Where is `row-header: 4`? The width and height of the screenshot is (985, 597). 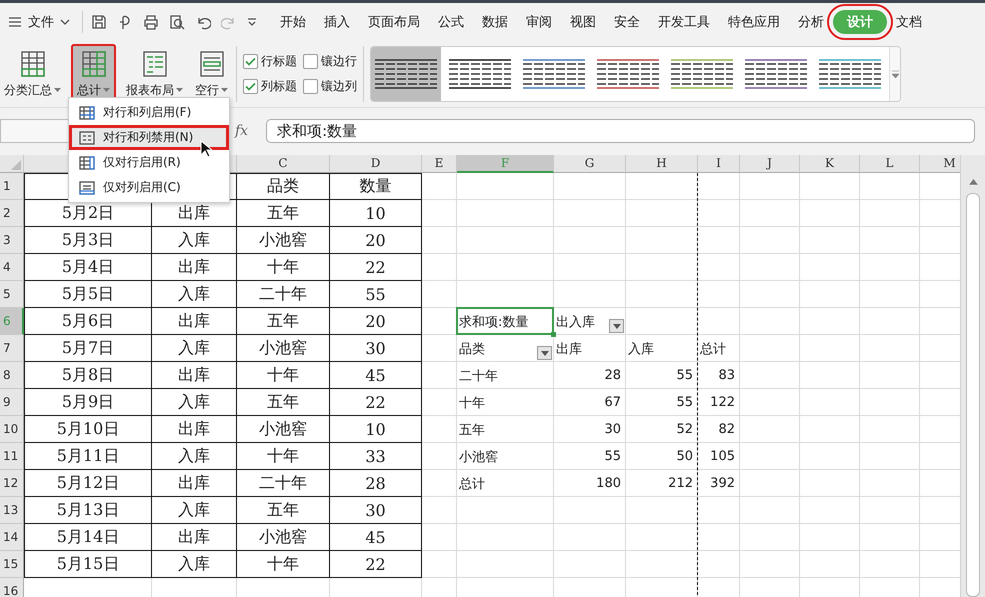 row-header: 4 is located at coordinates (12, 267).